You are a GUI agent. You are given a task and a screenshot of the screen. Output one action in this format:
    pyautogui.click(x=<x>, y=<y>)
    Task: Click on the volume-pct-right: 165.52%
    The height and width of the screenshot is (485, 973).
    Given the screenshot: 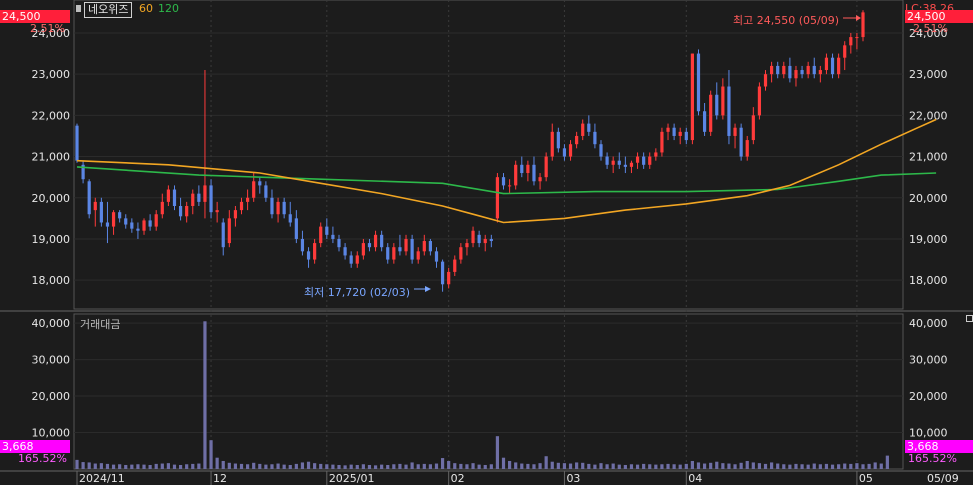 What is the action you would take?
    pyautogui.click(x=932, y=458)
    